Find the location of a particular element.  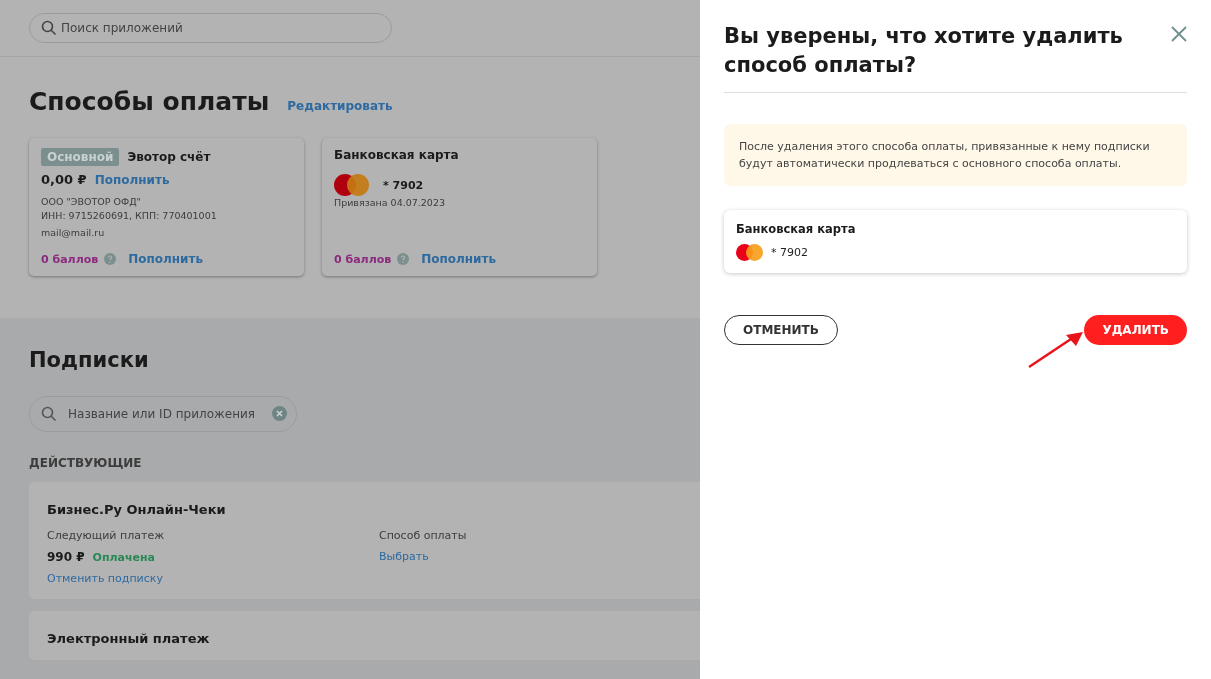

company-details: ИНН: 9715260691, КПП: 770401001 is located at coordinates (129, 216).